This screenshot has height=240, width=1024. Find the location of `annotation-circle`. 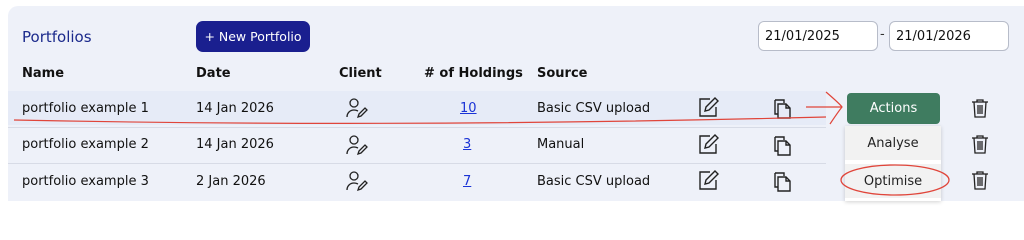

annotation-circle is located at coordinates (895, 180).